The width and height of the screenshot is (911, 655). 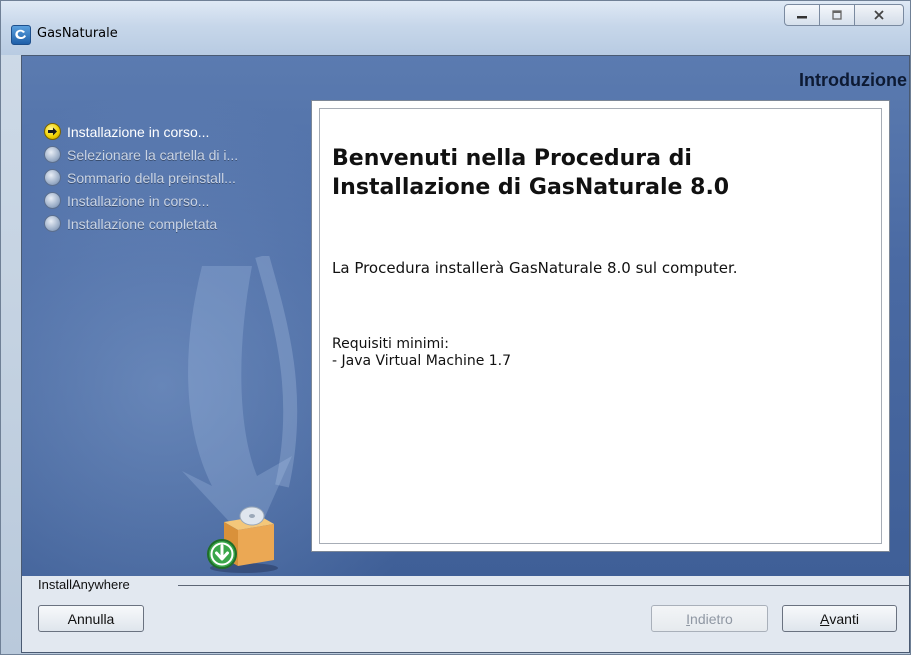 What do you see at coordinates (844, 618) in the screenshot?
I see `next-button-label: vanti` at bounding box center [844, 618].